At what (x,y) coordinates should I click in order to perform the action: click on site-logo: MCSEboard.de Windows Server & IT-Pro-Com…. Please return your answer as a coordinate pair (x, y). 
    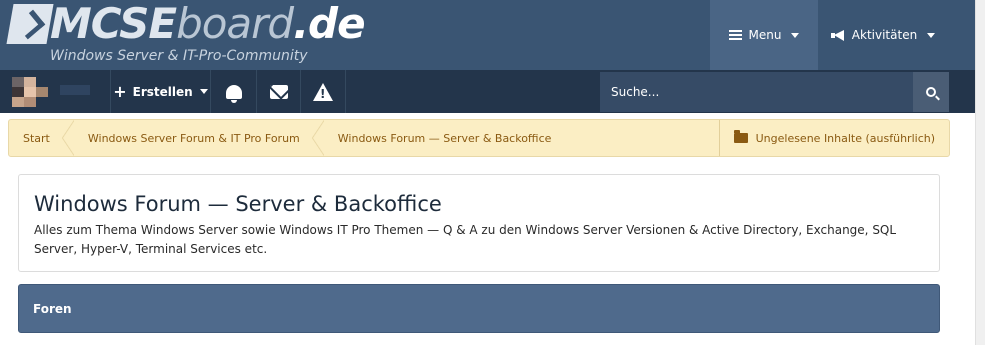
    Looking at the image, I should click on (186, 34).